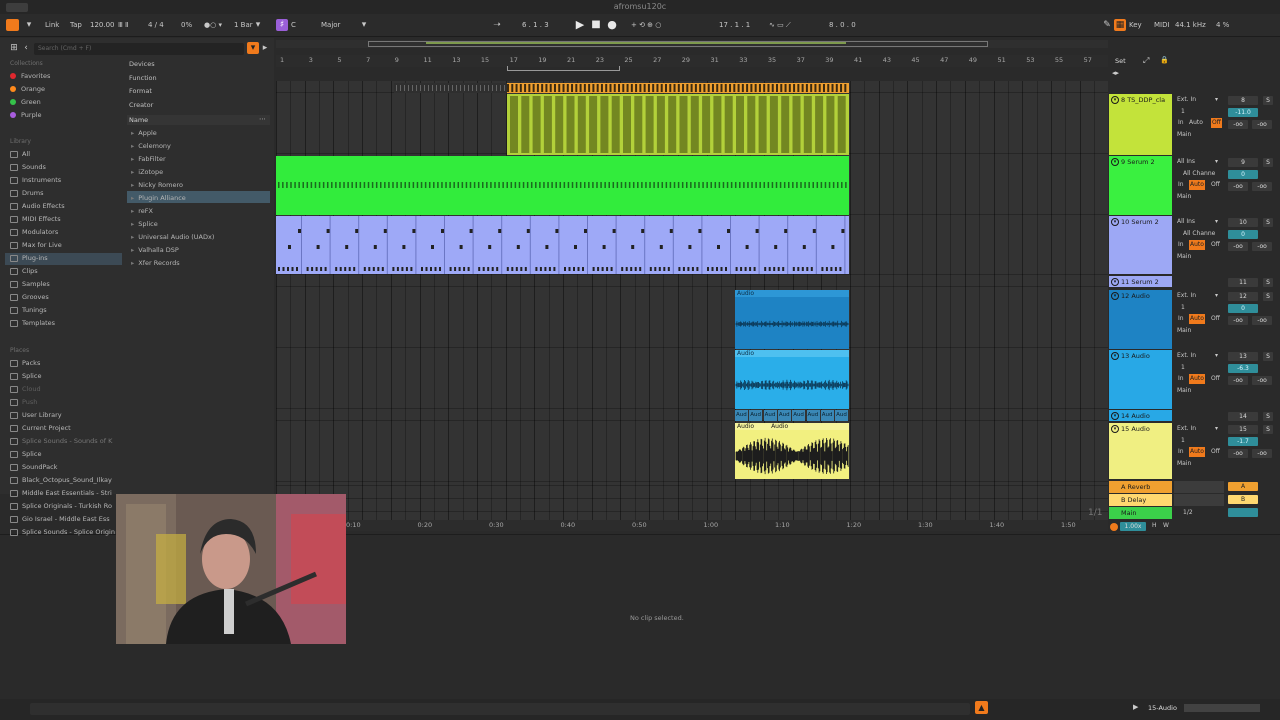 Image resolution: width=1280 pixels, height=720 pixels. What do you see at coordinates (32, 323) in the screenshot?
I see `sidebar-item-templates: Templates` at bounding box center [32, 323].